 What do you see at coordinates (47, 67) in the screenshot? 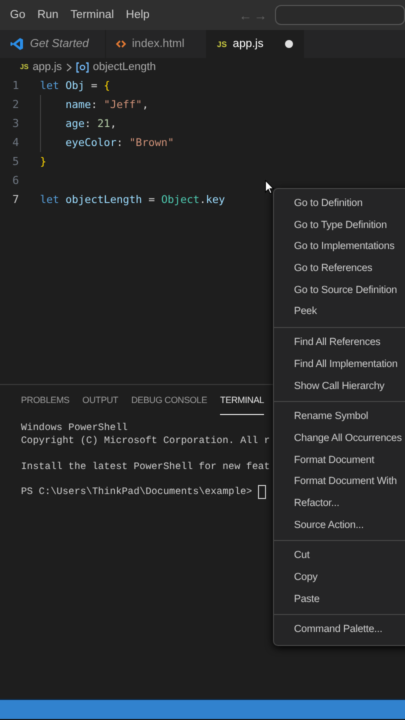
I see `breadcrumb-item: app.js` at bounding box center [47, 67].